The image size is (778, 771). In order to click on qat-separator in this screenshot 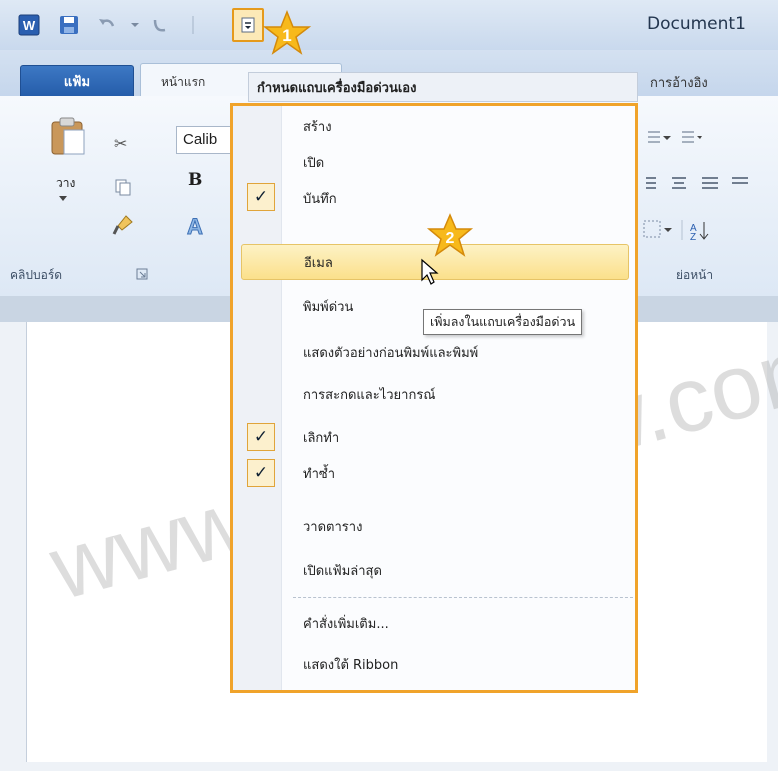, I will do `click(193, 25)`.